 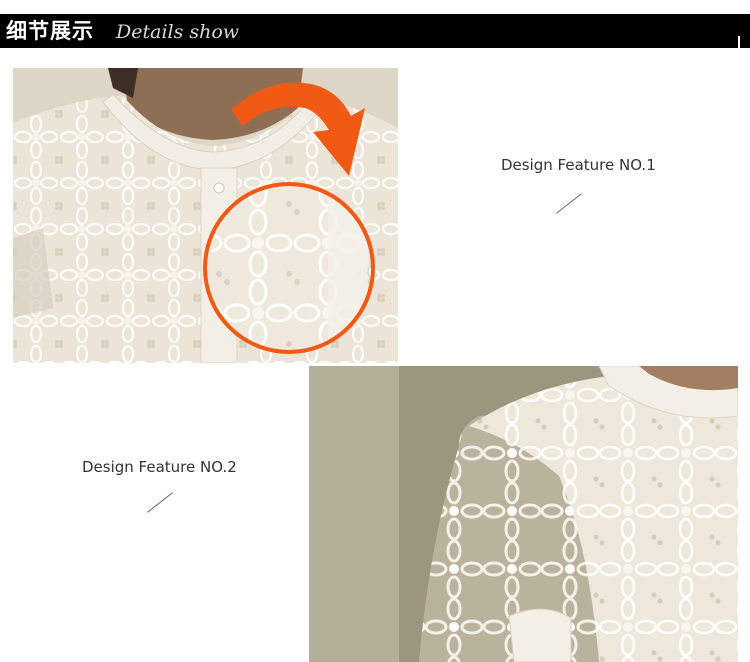 What do you see at coordinates (375, 33) in the screenshot?
I see `section-header: 细节展示 Details show` at bounding box center [375, 33].